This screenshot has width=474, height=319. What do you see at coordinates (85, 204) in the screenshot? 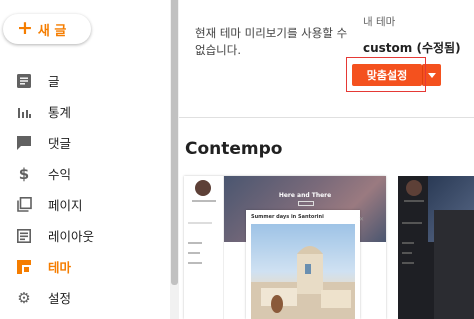
I see `sidebar-item-pages: 페이지` at bounding box center [85, 204].